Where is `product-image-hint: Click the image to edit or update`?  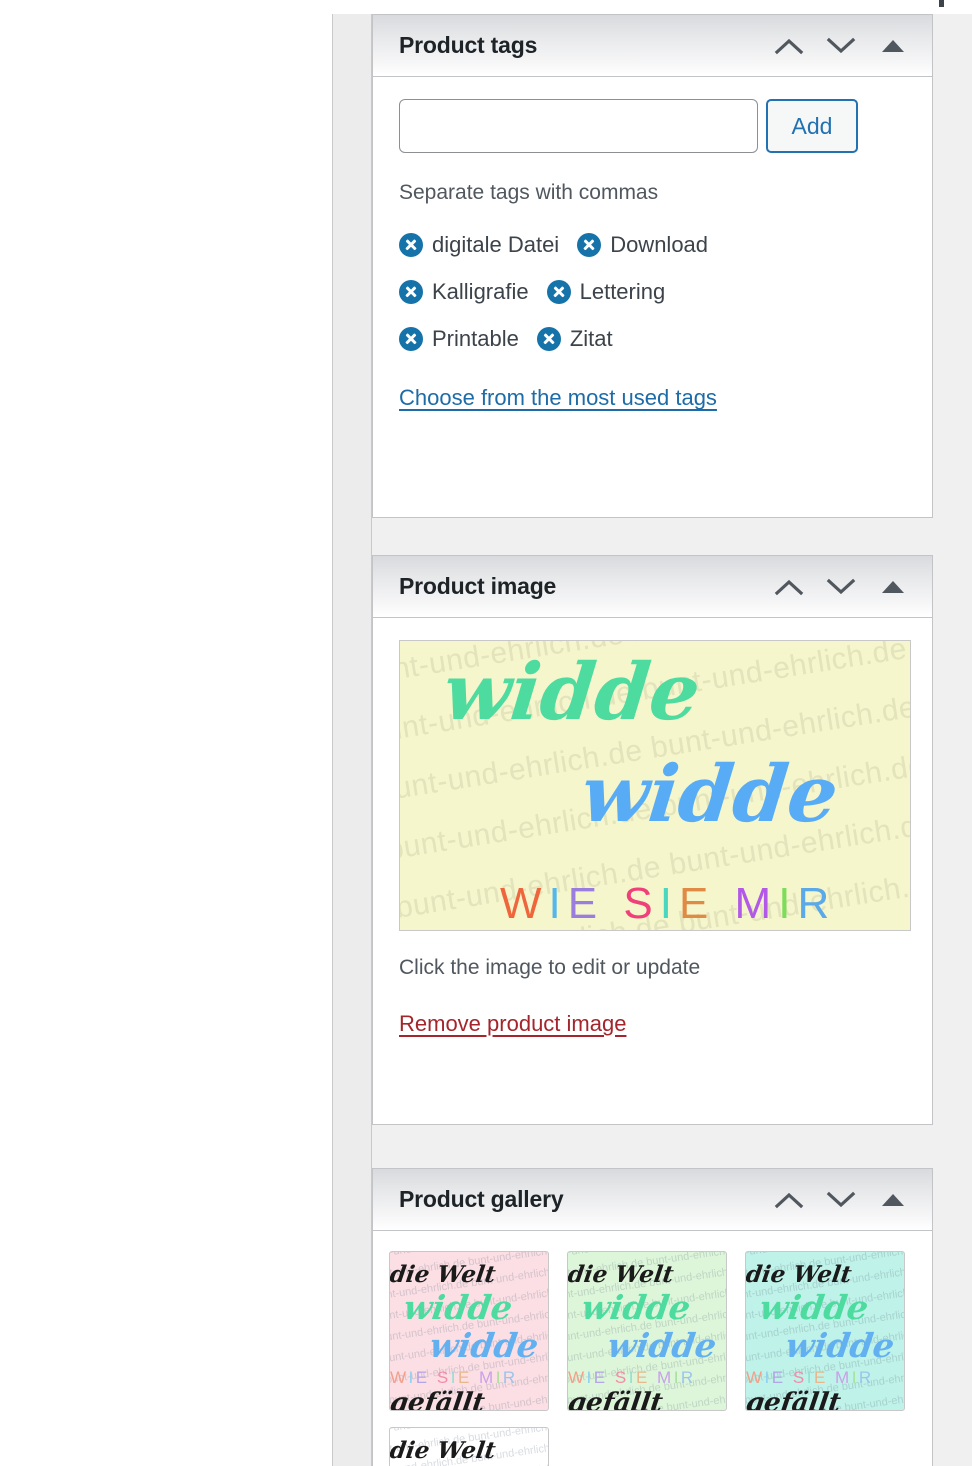 product-image-hint: Click the image to edit or update is located at coordinates (550, 967).